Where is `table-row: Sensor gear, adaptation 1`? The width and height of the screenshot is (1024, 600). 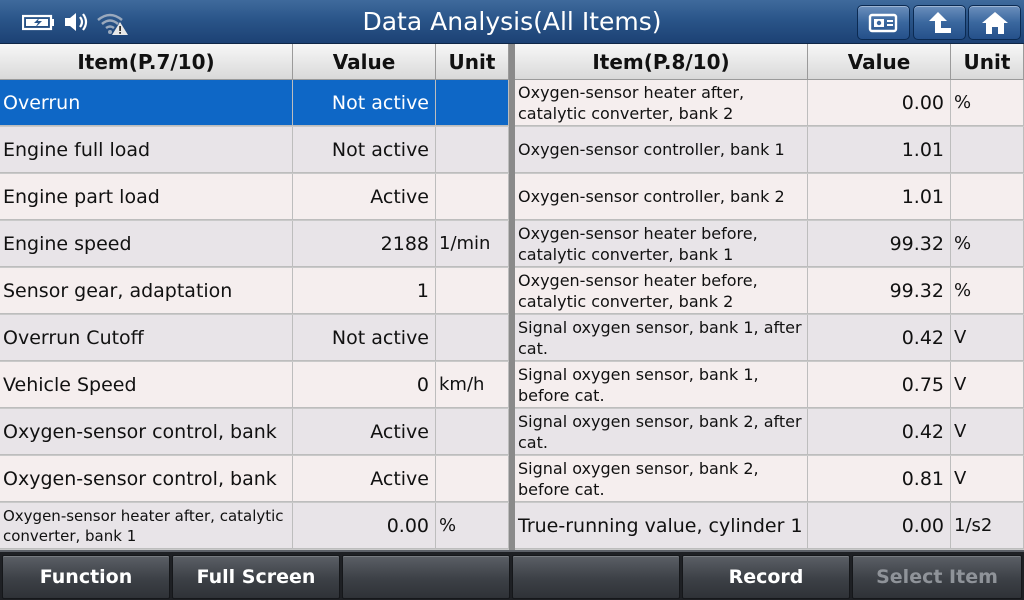 table-row: Sensor gear, adaptation 1 is located at coordinates (254, 291).